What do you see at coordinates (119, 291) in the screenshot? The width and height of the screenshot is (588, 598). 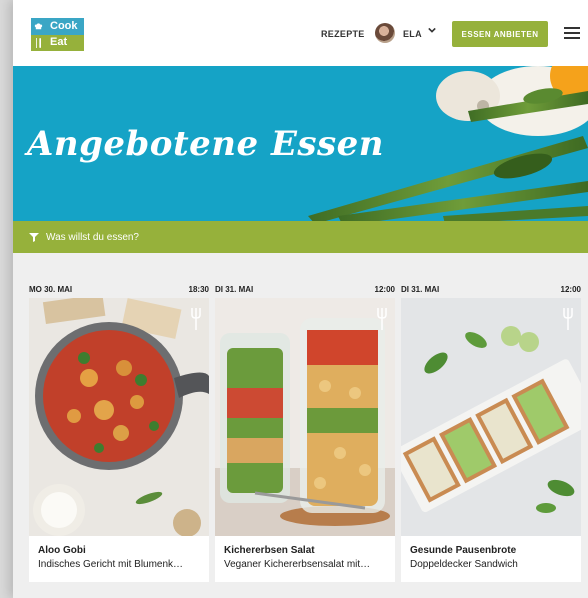 I see `card-meta: MO 30. MAI 18:30` at bounding box center [119, 291].